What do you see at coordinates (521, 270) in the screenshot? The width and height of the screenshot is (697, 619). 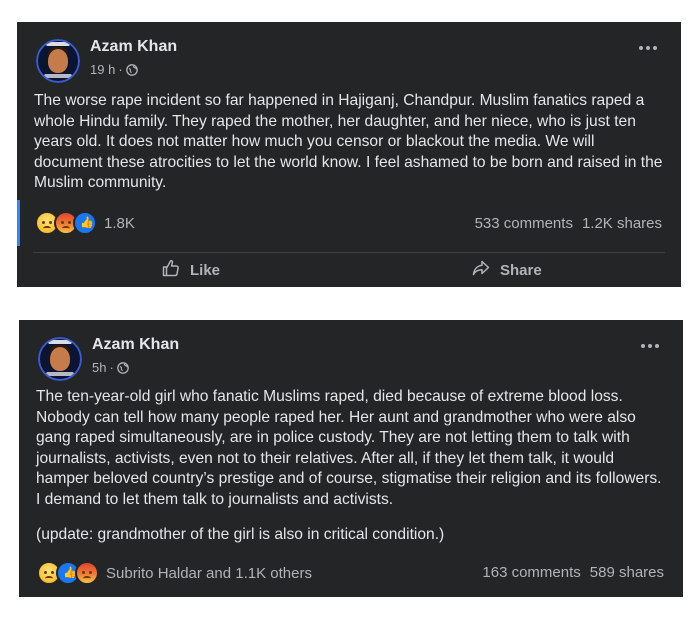 I see `share-label: Share` at bounding box center [521, 270].